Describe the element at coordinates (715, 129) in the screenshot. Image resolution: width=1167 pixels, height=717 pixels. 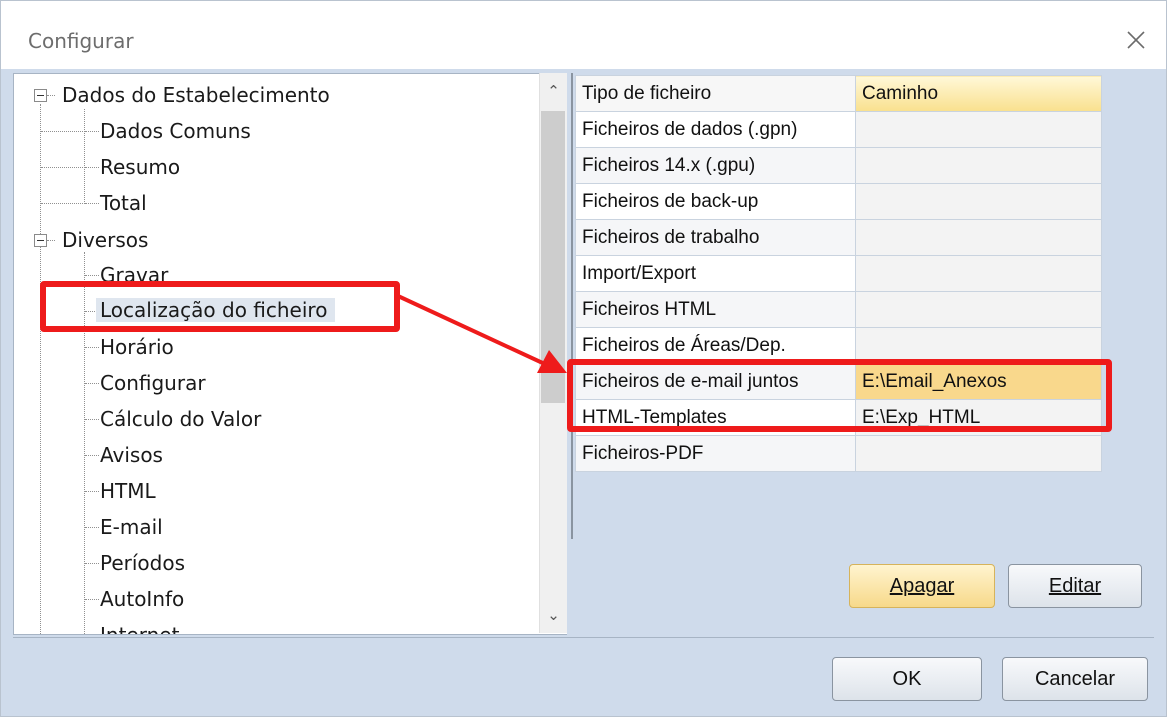
I see `cell-type: Ficheiros de dados (.gpn)` at that location.